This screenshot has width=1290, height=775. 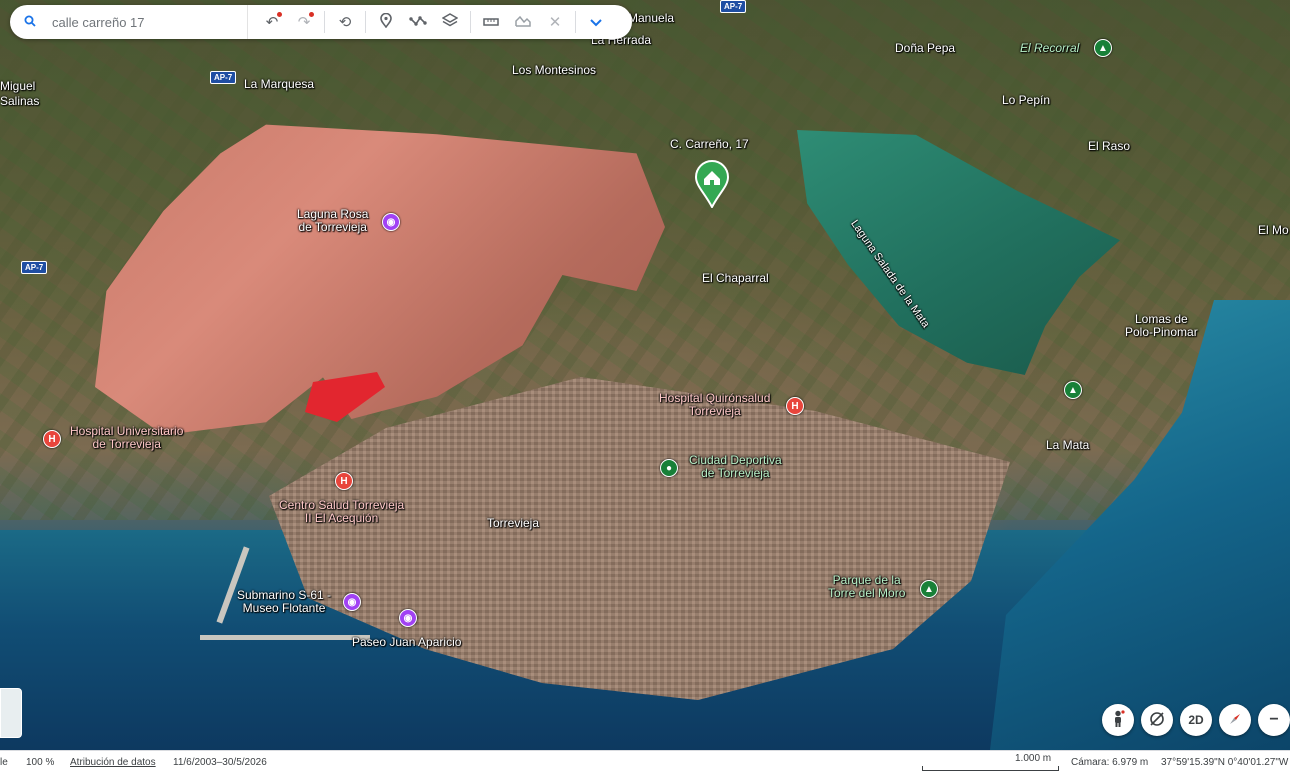 I want to click on path-icon, so click(x=418, y=22).